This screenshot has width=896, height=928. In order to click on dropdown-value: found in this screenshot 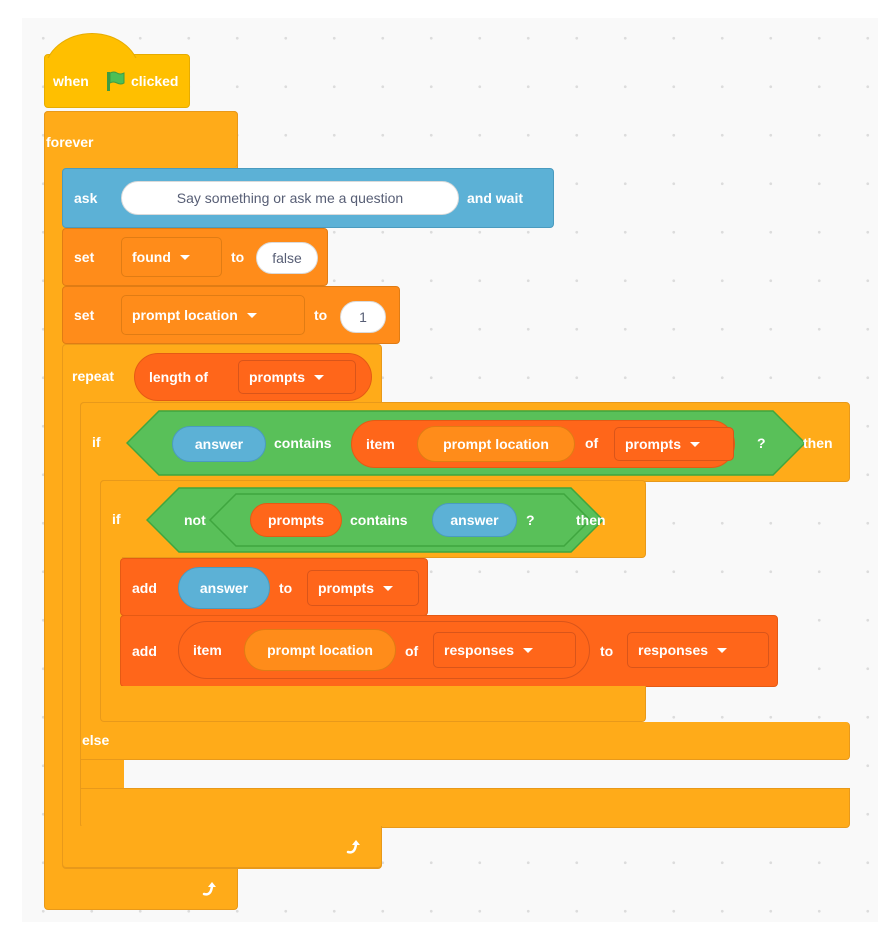, I will do `click(151, 257)`.